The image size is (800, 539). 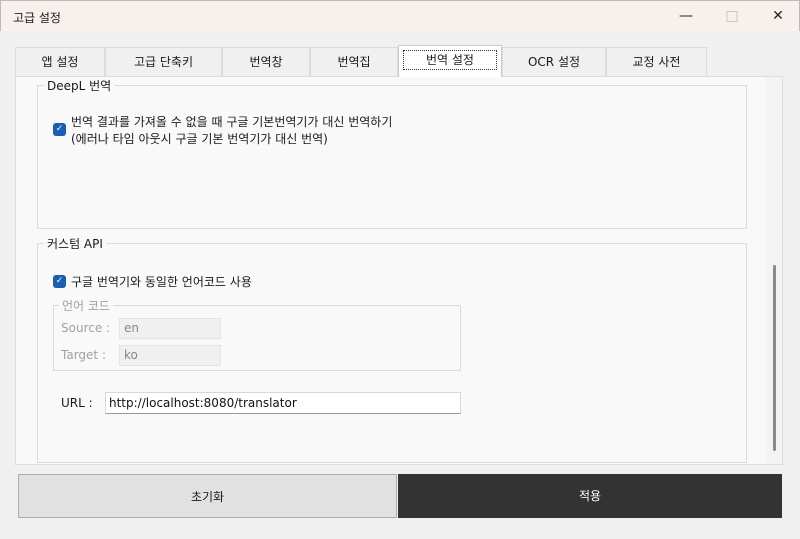 I want to click on deepl-group-title: DeepL 번역, so click(x=79, y=85).